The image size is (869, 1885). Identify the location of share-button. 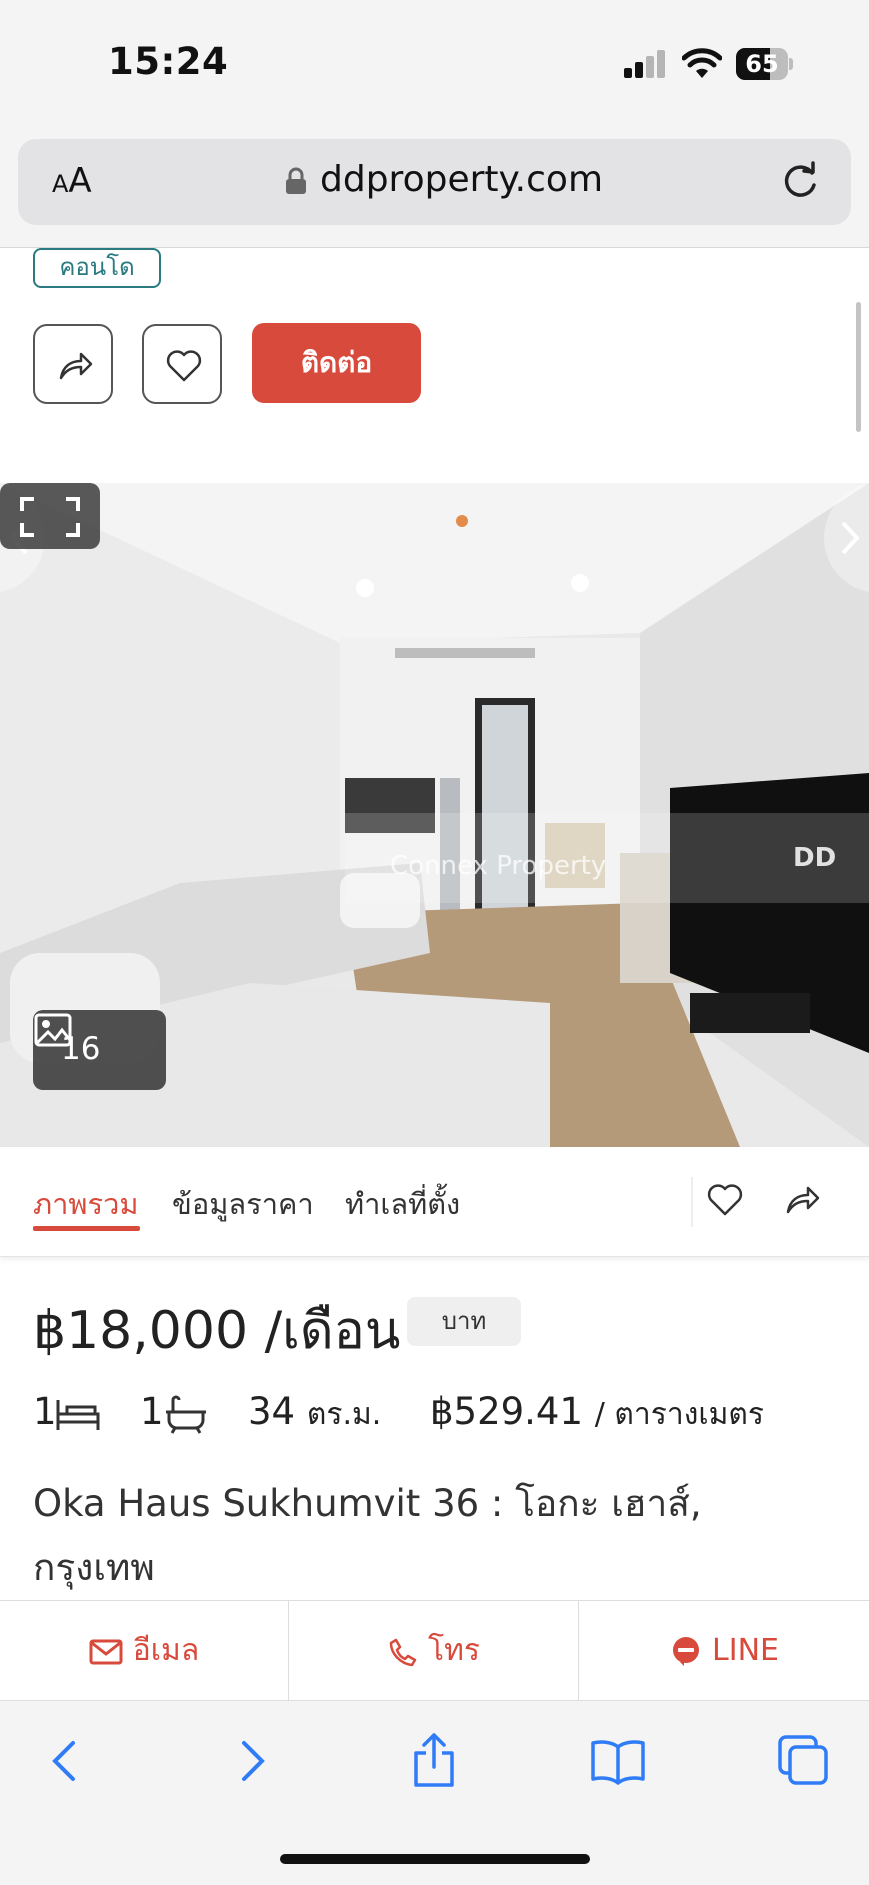
(73, 364).